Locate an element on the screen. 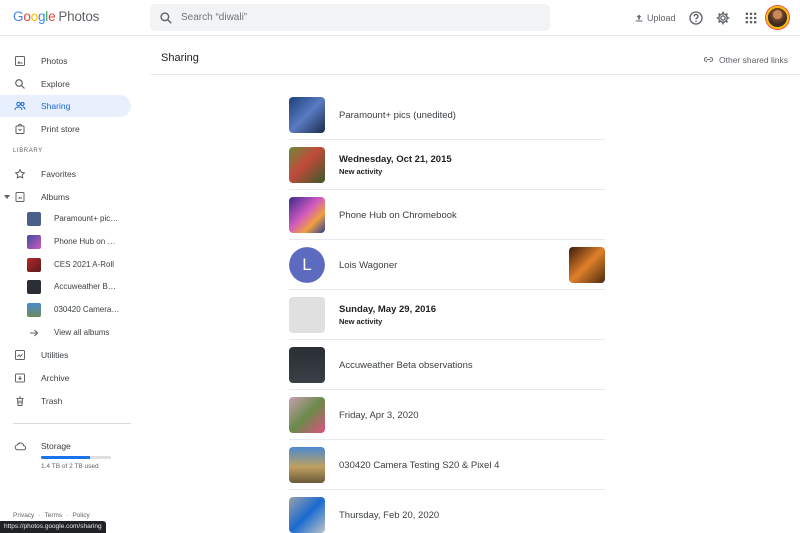 The height and width of the screenshot is (533, 800). trash-icon is located at coordinates (20, 401).